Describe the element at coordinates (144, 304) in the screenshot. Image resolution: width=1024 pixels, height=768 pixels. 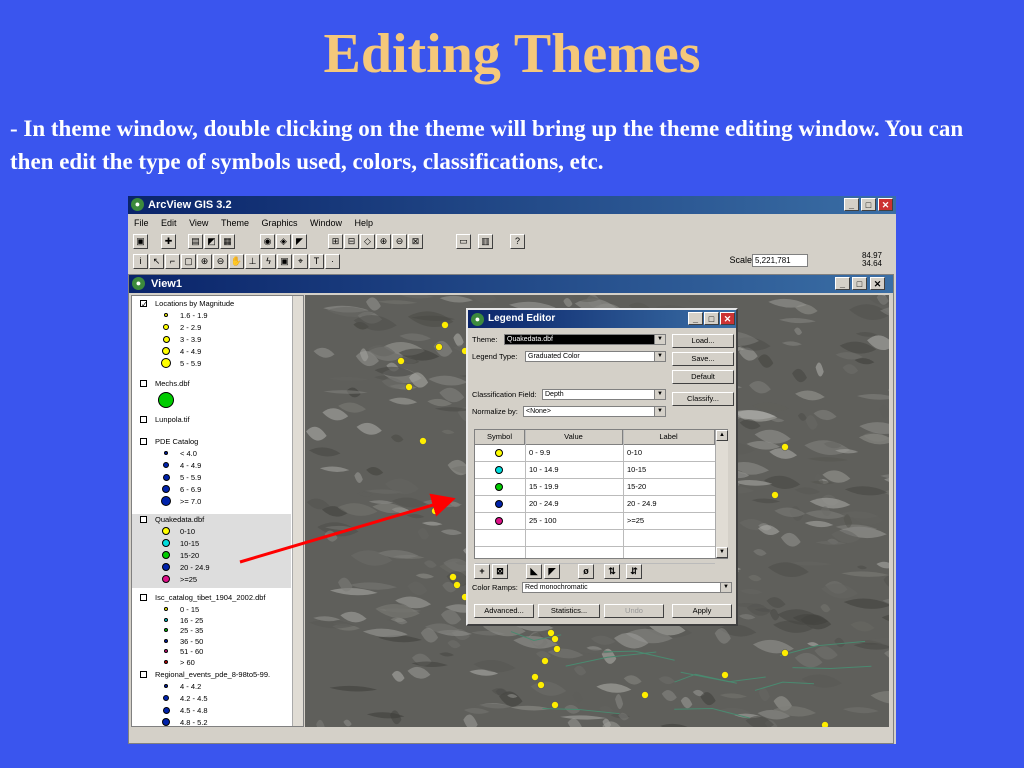
I see `theme-visibility-checkbox: ✓` at that location.